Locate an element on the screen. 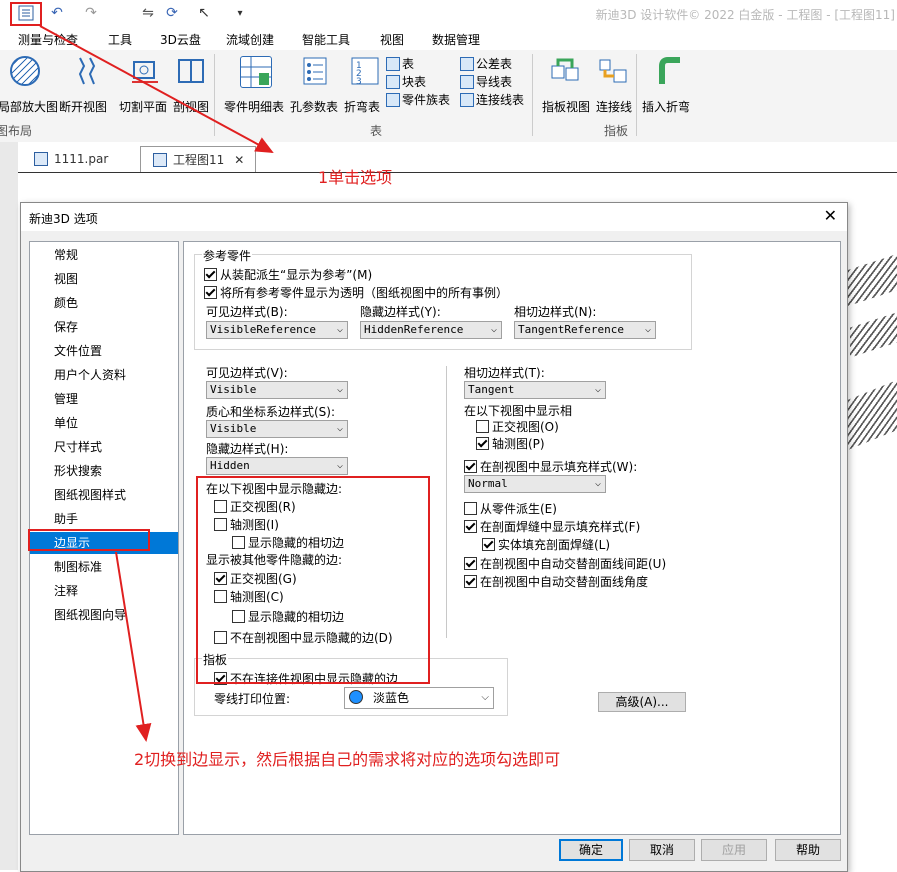 The height and width of the screenshot is (872, 897). annotation-arrow-step2 is located at coordinates (133, 646).